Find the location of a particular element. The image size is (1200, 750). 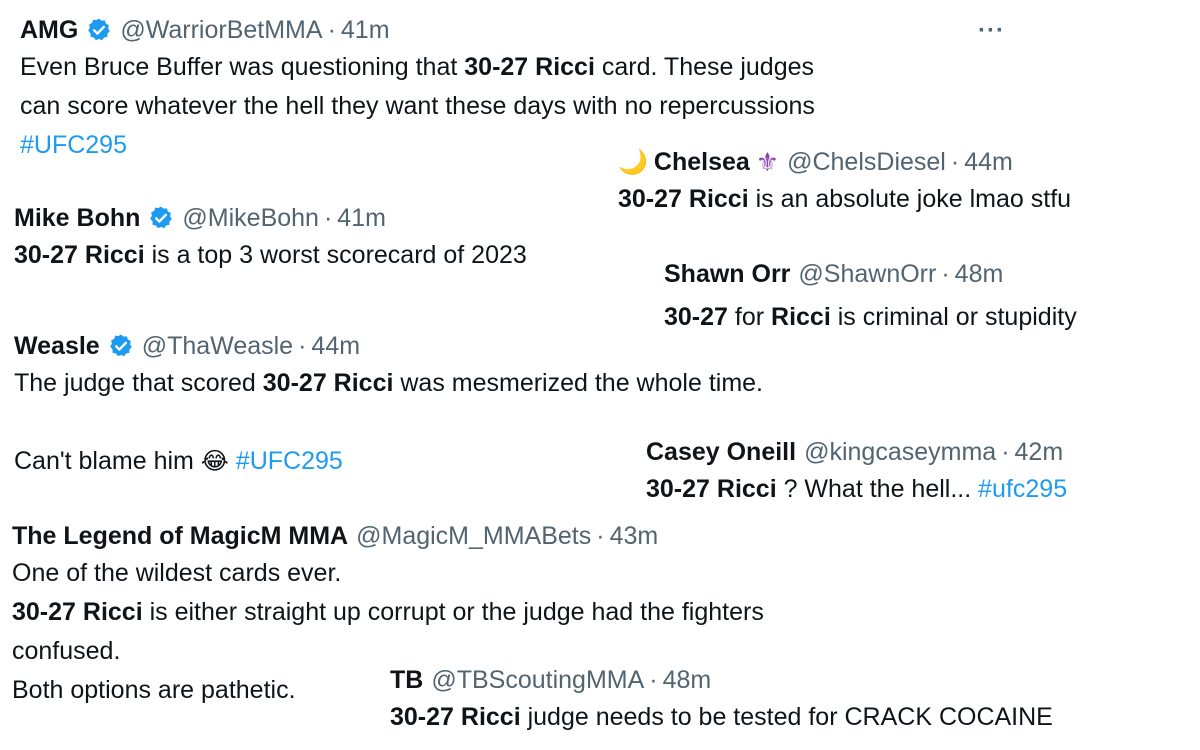

timestamp: 43m is located at coordinates (634, 536).